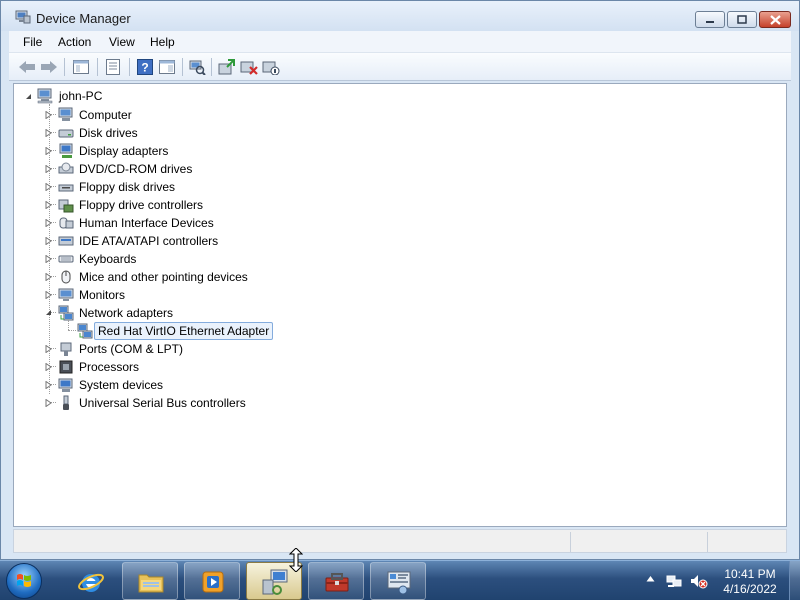 This screenshot has width=800, height=600. Describe the element at coordinates (66, 241) in the screenshot. I see `ide-controller-icon` at that location.